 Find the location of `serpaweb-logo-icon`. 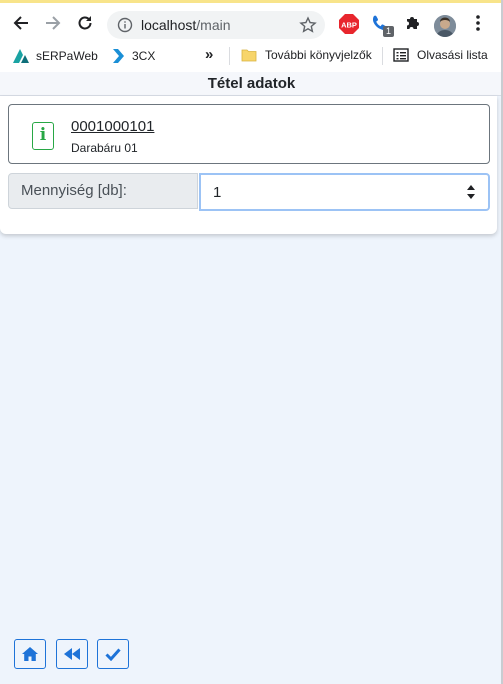

serpaweb-logo-icon is located at coordinates (21, 56).